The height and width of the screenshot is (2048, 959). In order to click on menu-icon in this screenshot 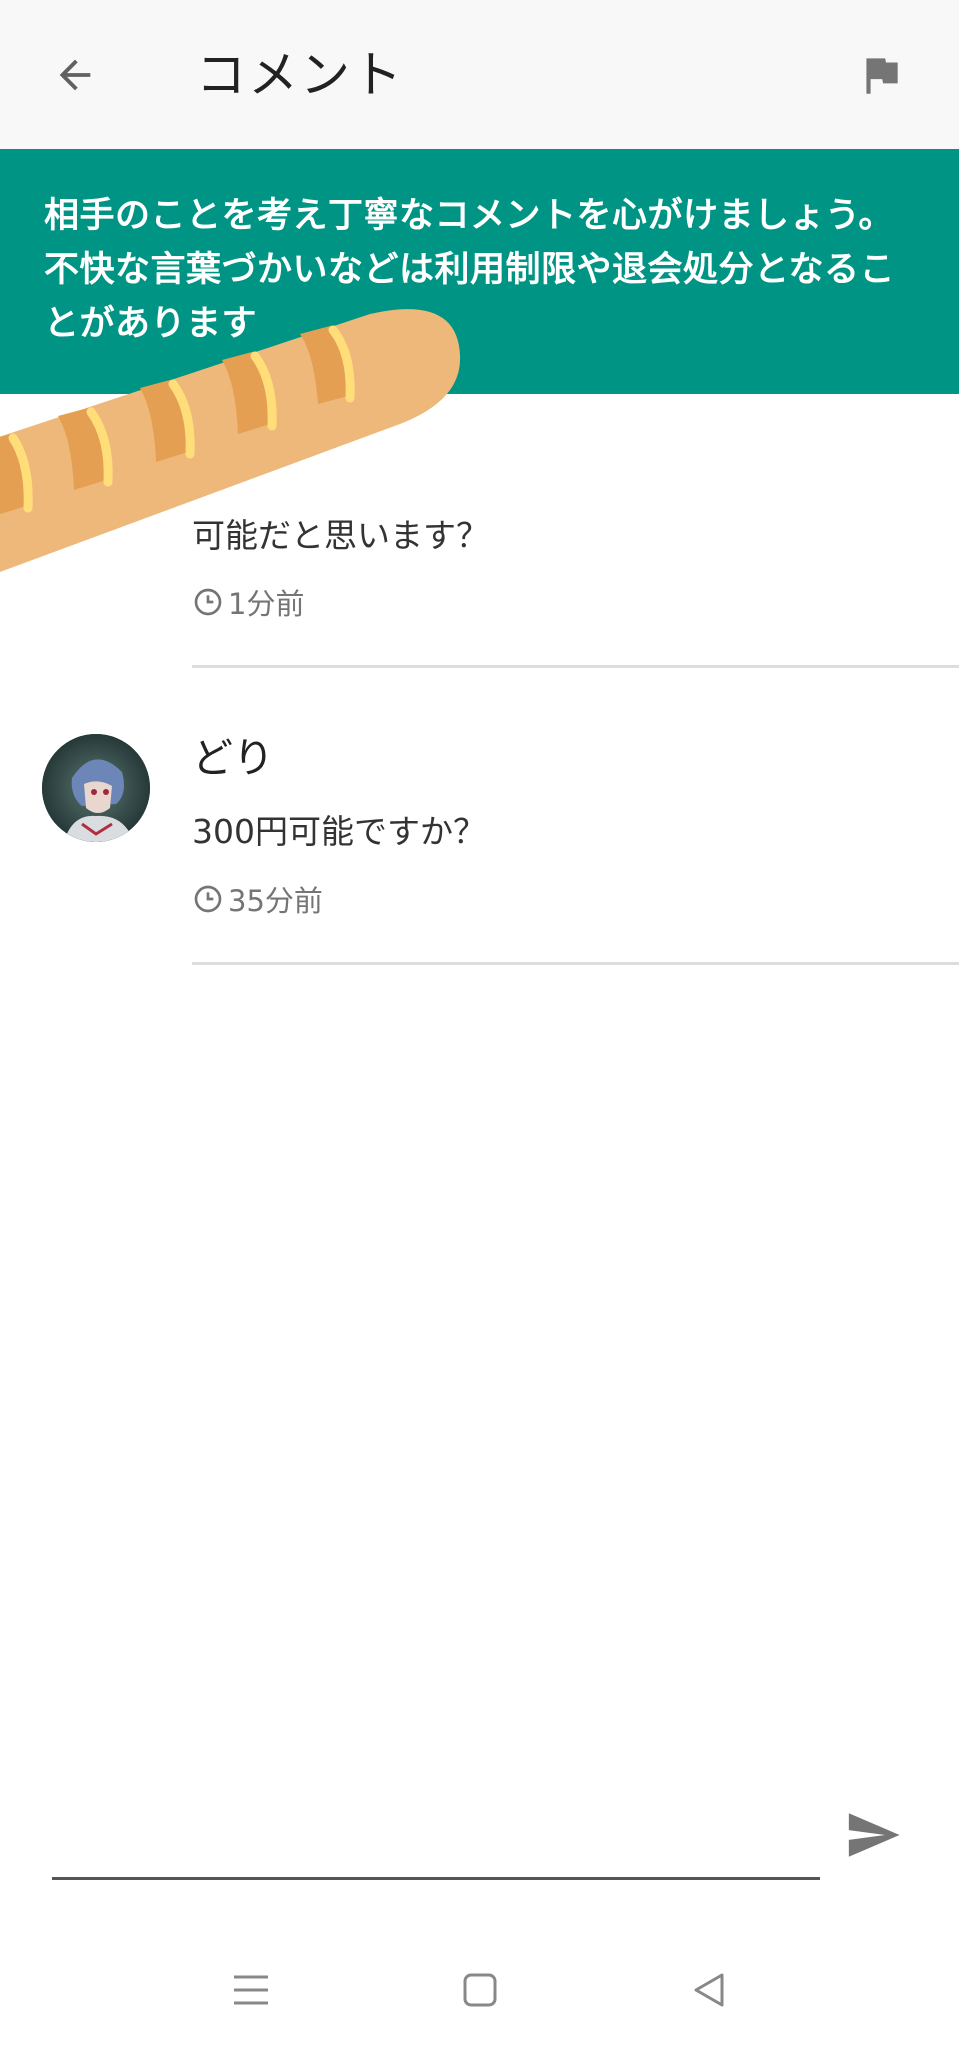, I will do `click(251, 1990)`.